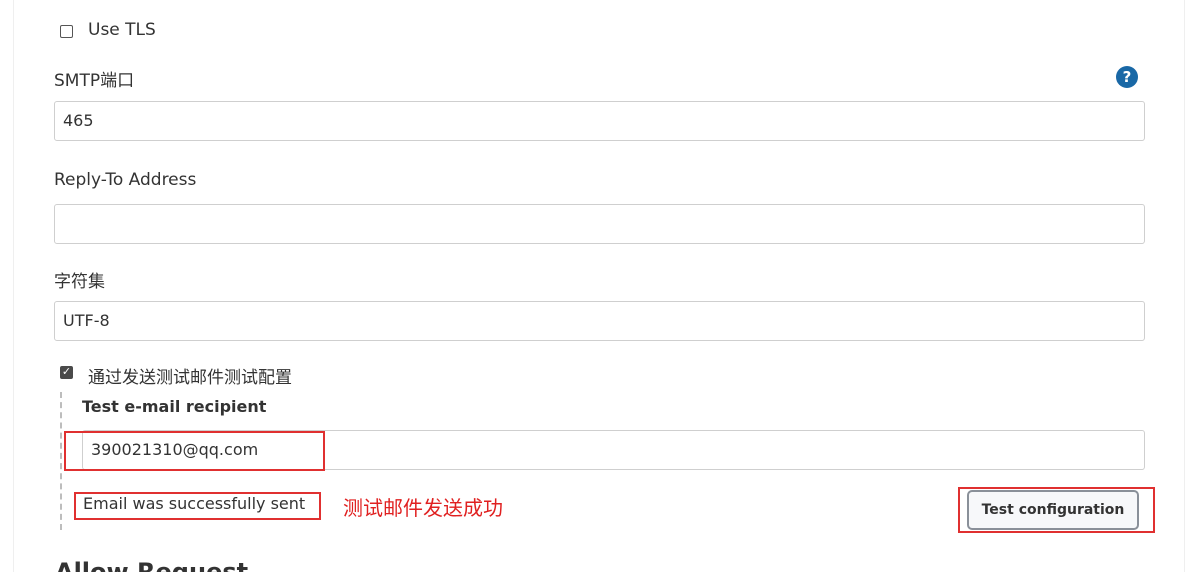  Describe the element at coordinates (599, 224) in the screenshot. I see `reply-to-input` at that location.